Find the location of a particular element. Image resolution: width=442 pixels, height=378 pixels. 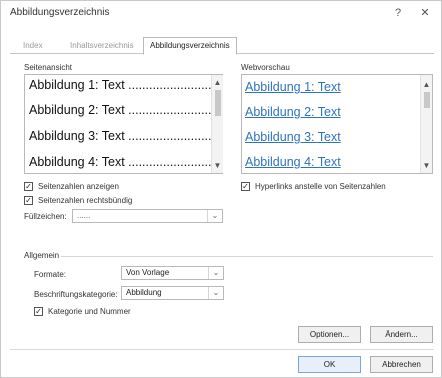

web-preview-scrollbar: ▲ ▼ is located at coordinates (426, 124).